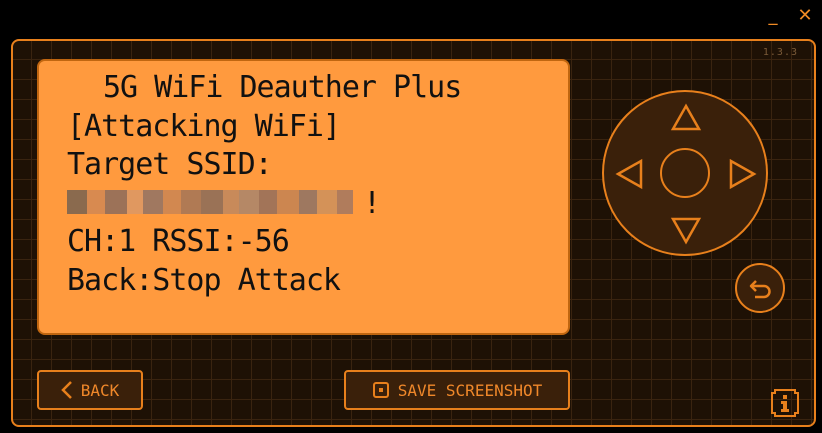  Describe the element at coordinates (204, 280) in the screenshot. I see `back-hint: Back:Stop Attack` at that location.